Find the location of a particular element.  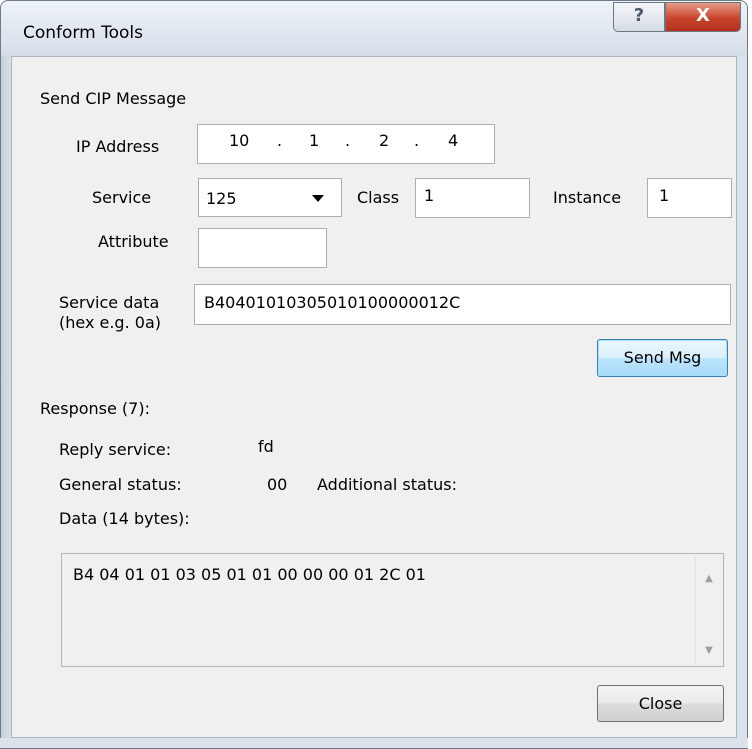

ip-address-label: IP Address is located at coordinates (118, 146).